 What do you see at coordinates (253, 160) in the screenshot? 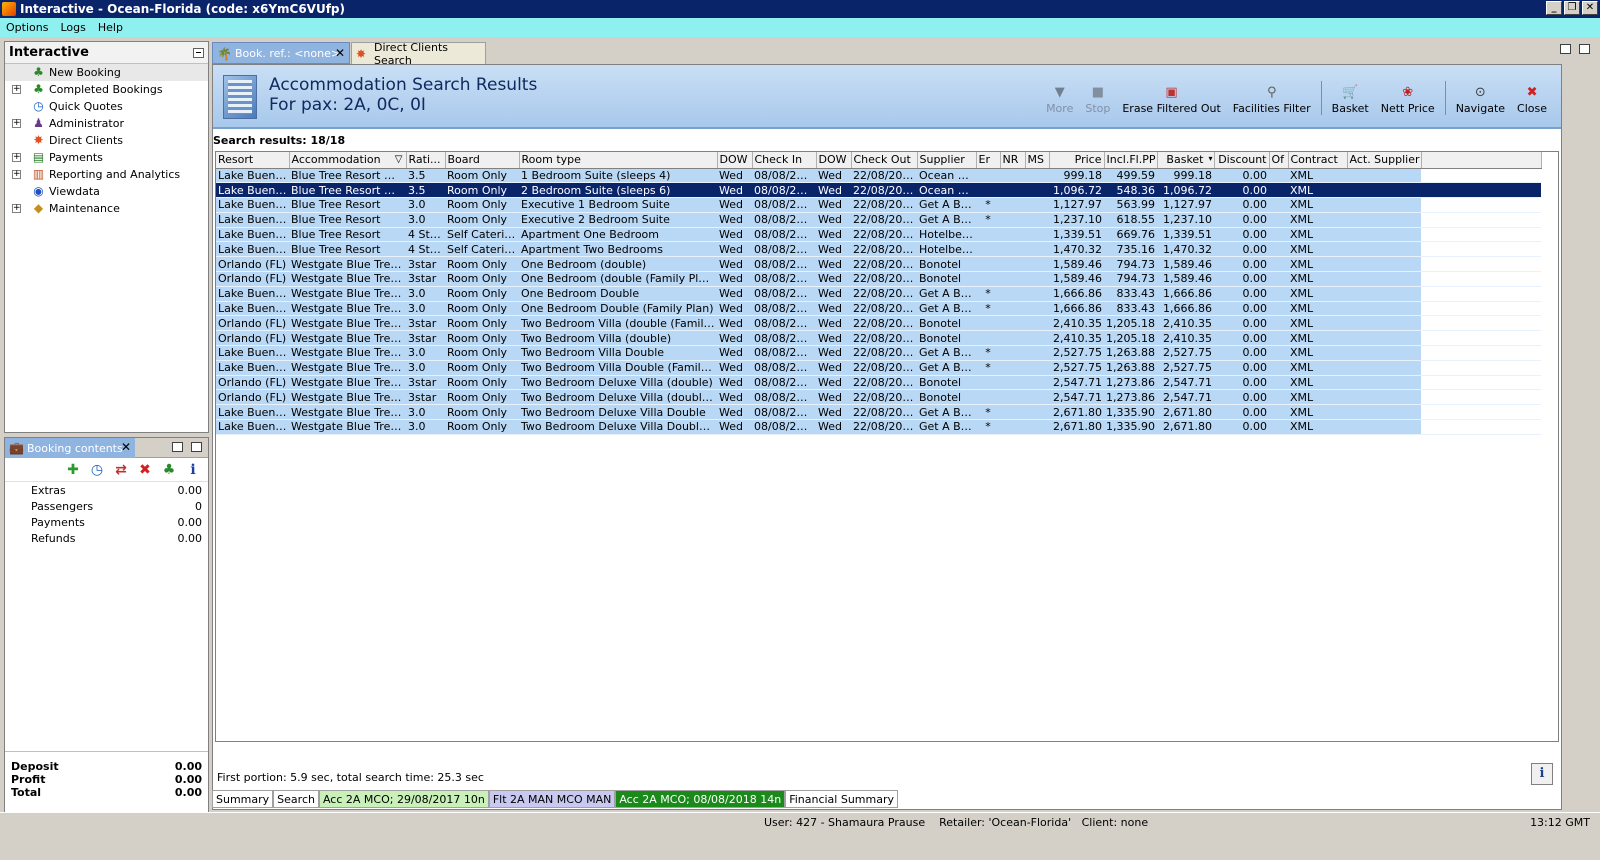
I see `column-header-resort: Resort` at bounding box center [253, 160].